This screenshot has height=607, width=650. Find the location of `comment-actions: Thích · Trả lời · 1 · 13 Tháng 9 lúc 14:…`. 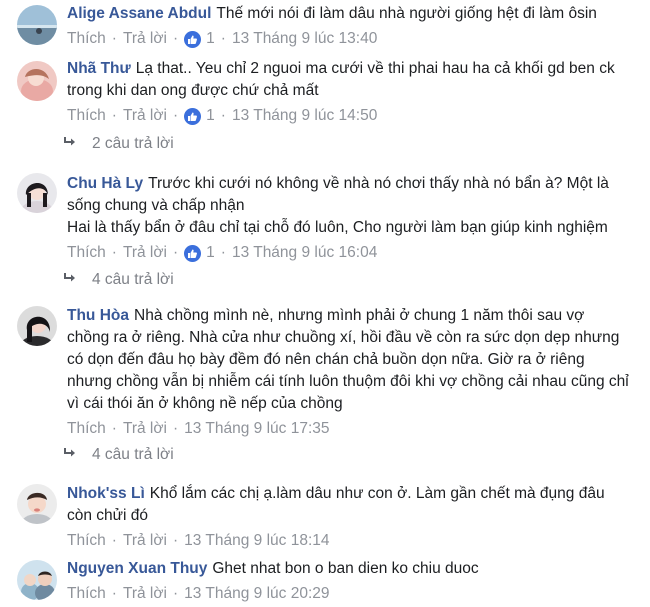

comment-actions: Thích · Trả lời · 1 · 13 Tháng 9 lúc 14:… is located at coordinates (222, 116).